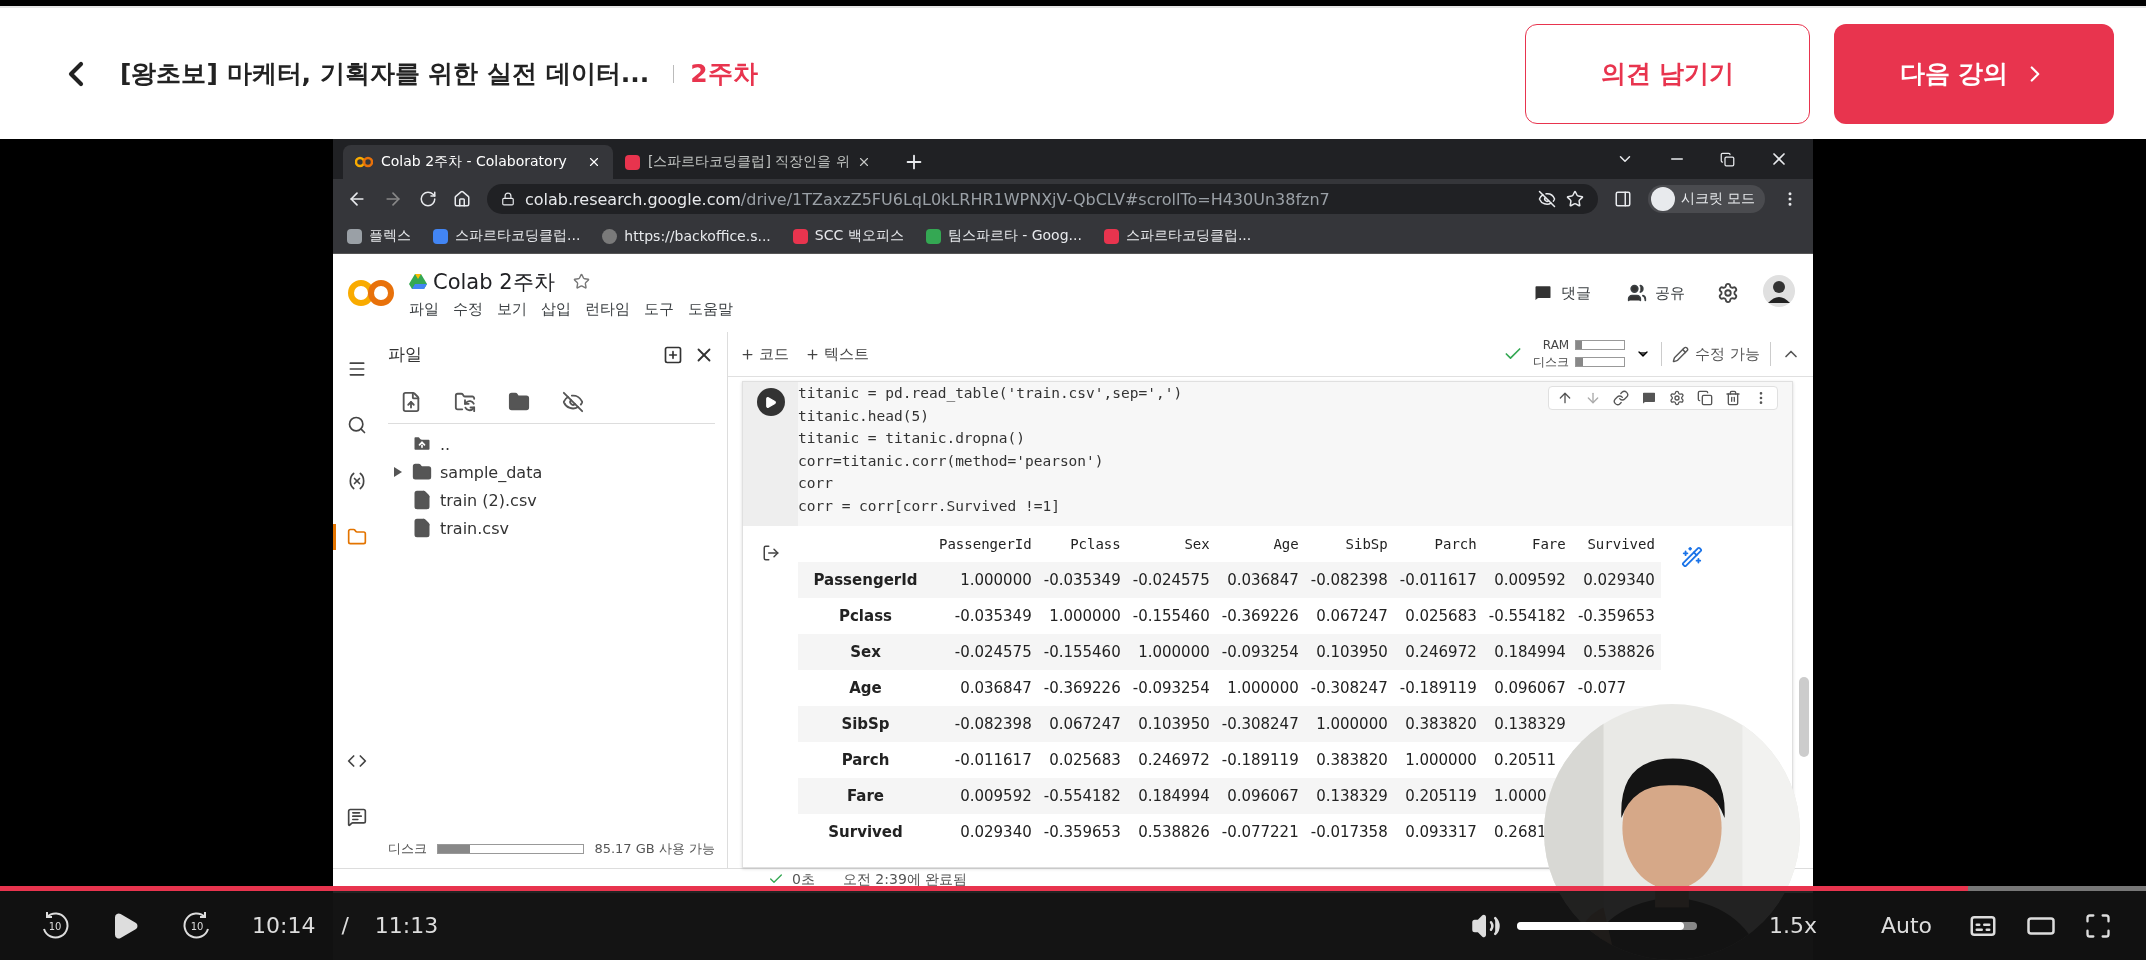  I want to click on menu-item: 런타임, so click(607, 309).